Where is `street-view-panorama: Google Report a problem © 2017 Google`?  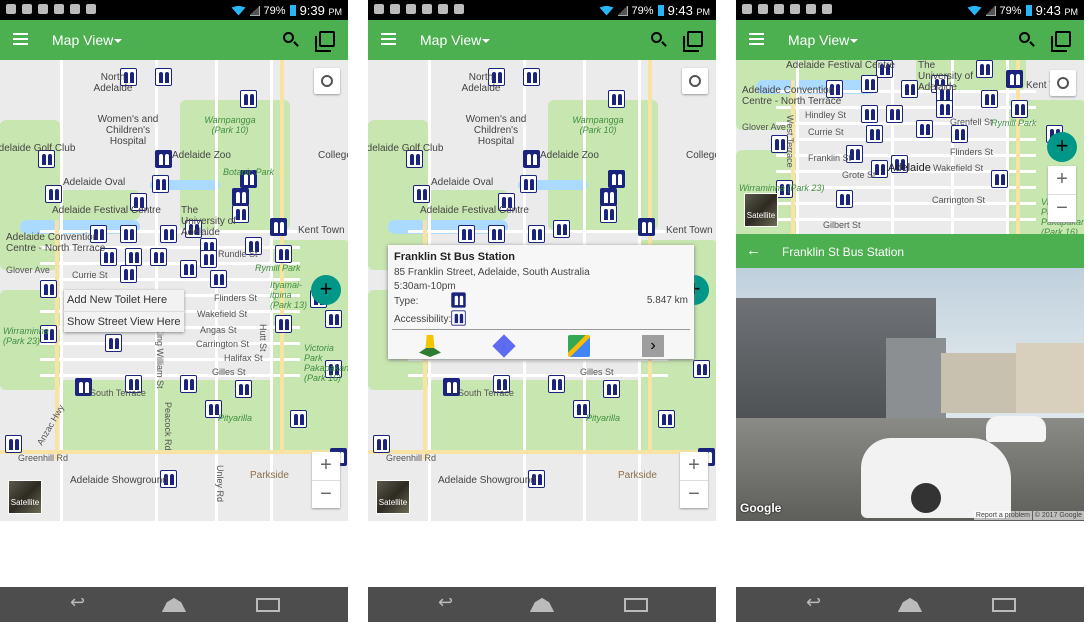 street-view-panorama: Google Report a problem © 2017 Google is located at coordinates (910, 394).